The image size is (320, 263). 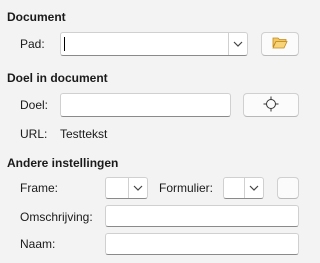 I want to click on folder-open-icon, so click(x=280, y=44).